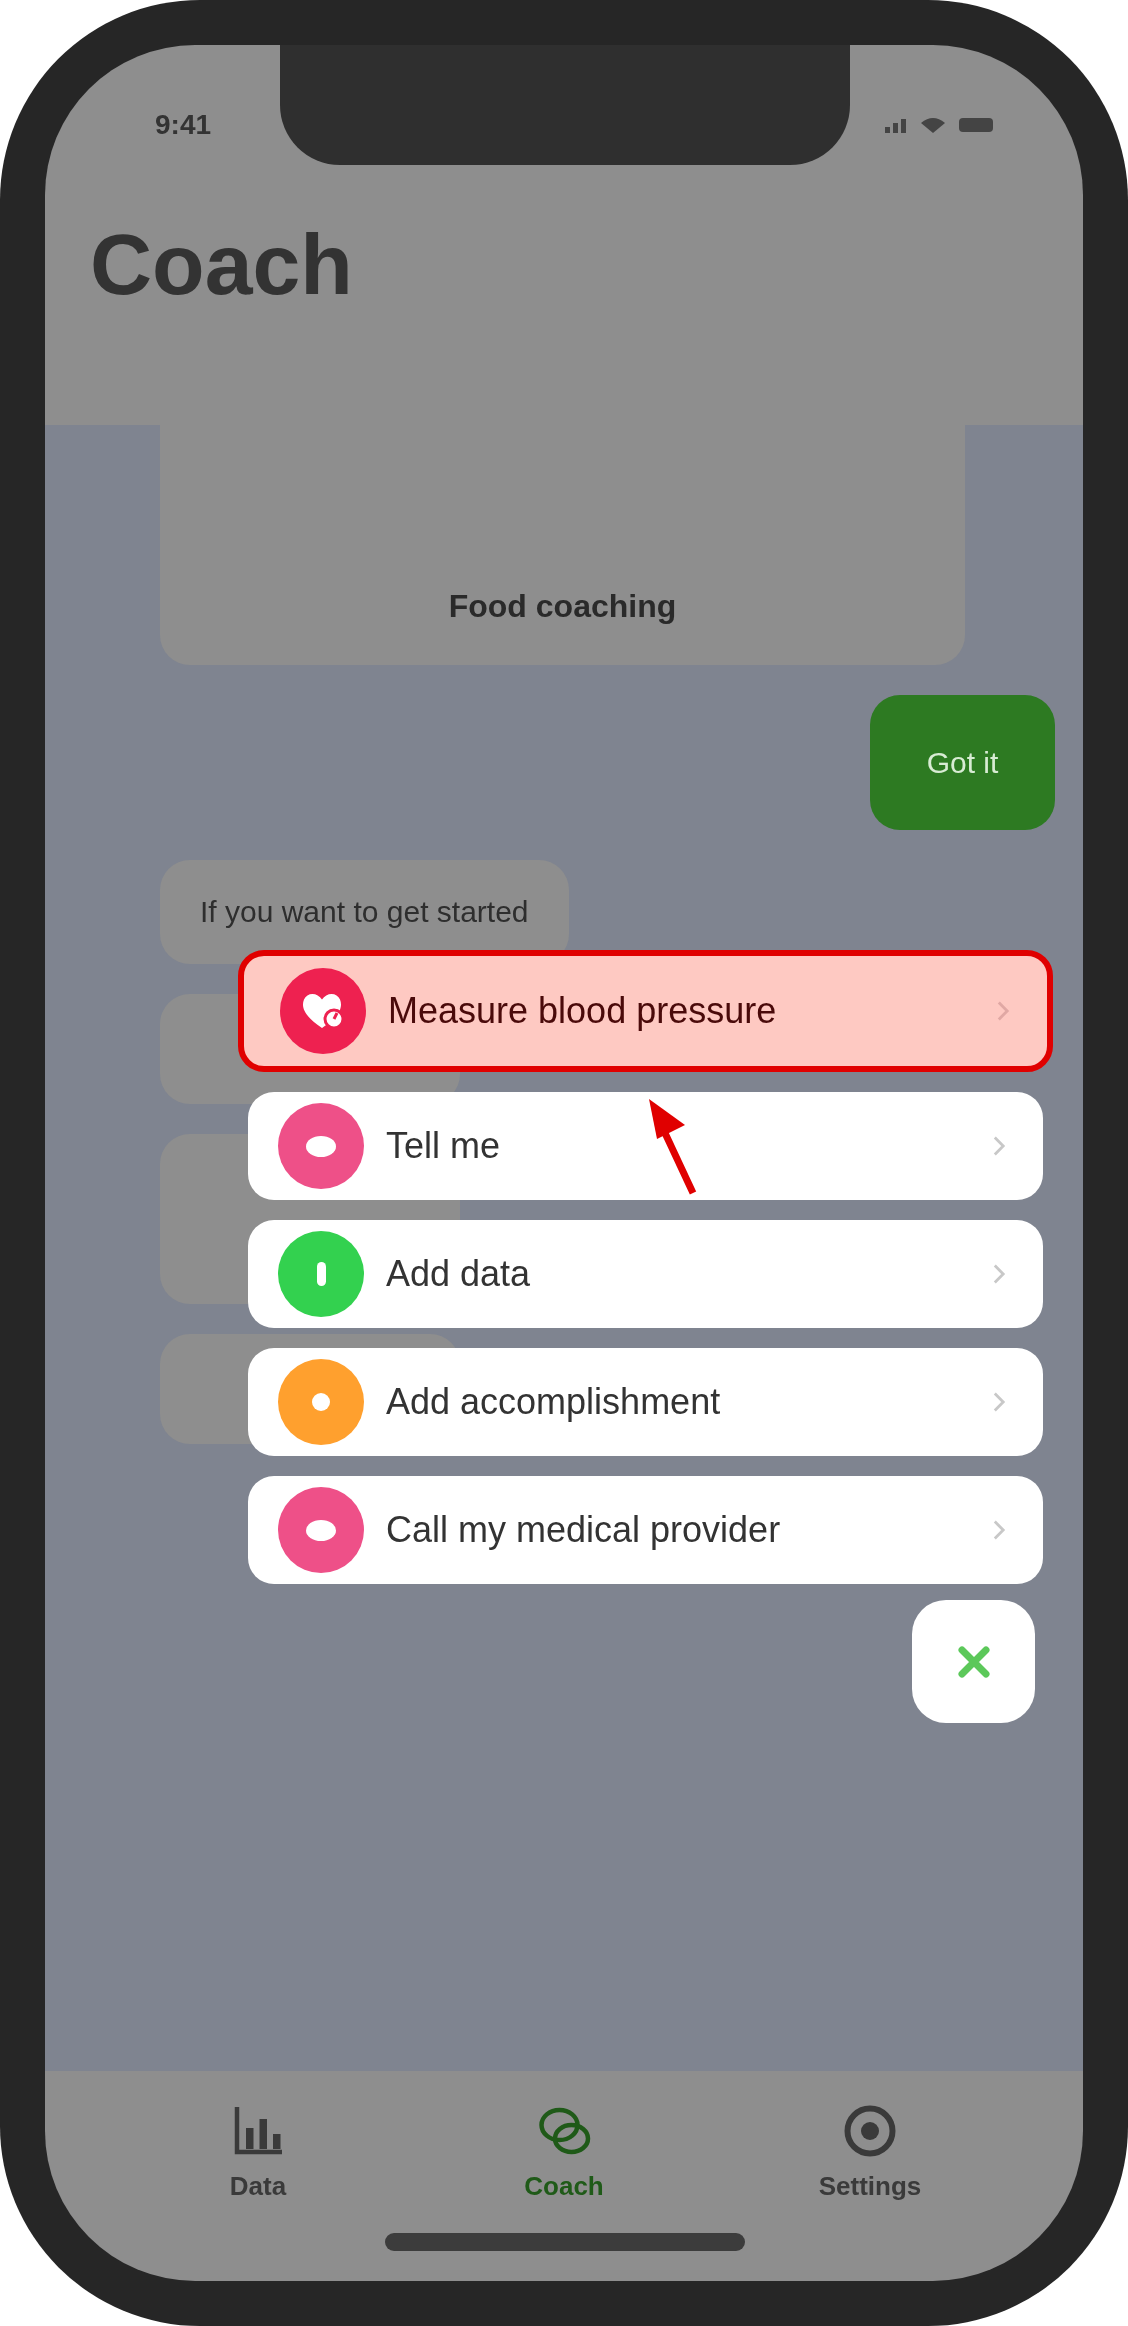 The width and height of the screenshot is (1128, 2326). What do you see at coordinates (321, 1274) in the screenshot?
I see `bar-icon` at bounding box center [321, 1274].